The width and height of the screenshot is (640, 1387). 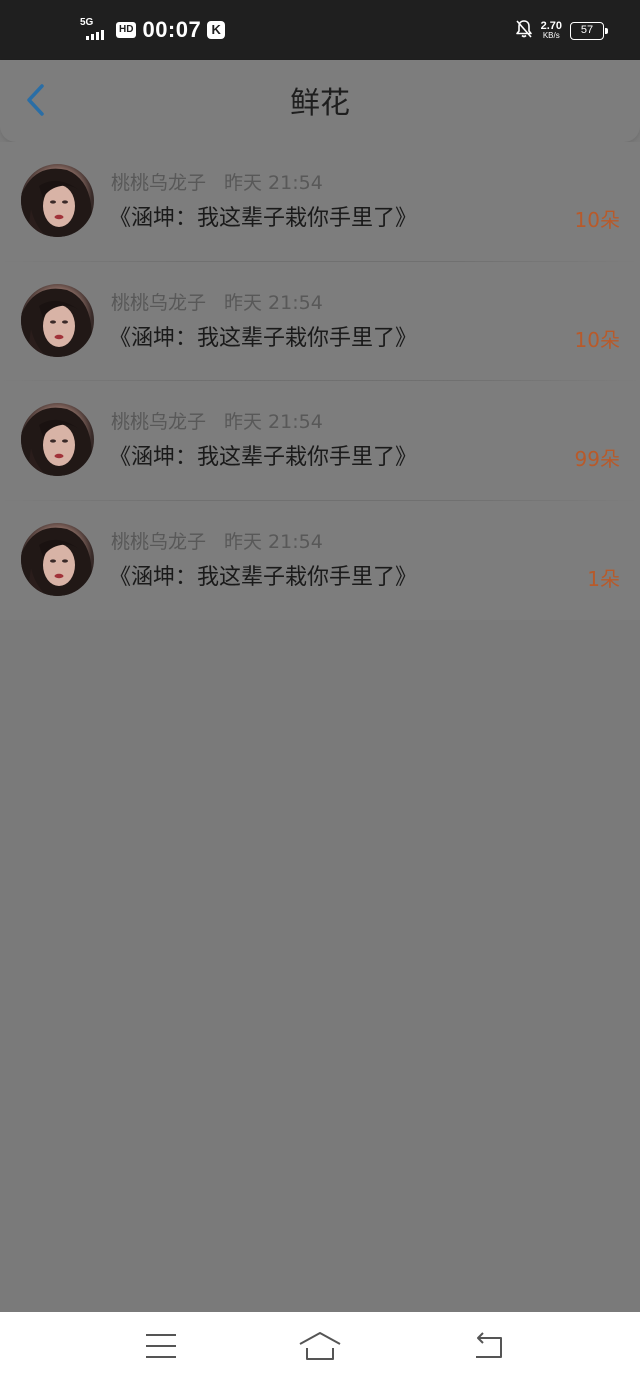 I want to click on status-right: 2.70 KB/s 57, so click(x=561, y=31).